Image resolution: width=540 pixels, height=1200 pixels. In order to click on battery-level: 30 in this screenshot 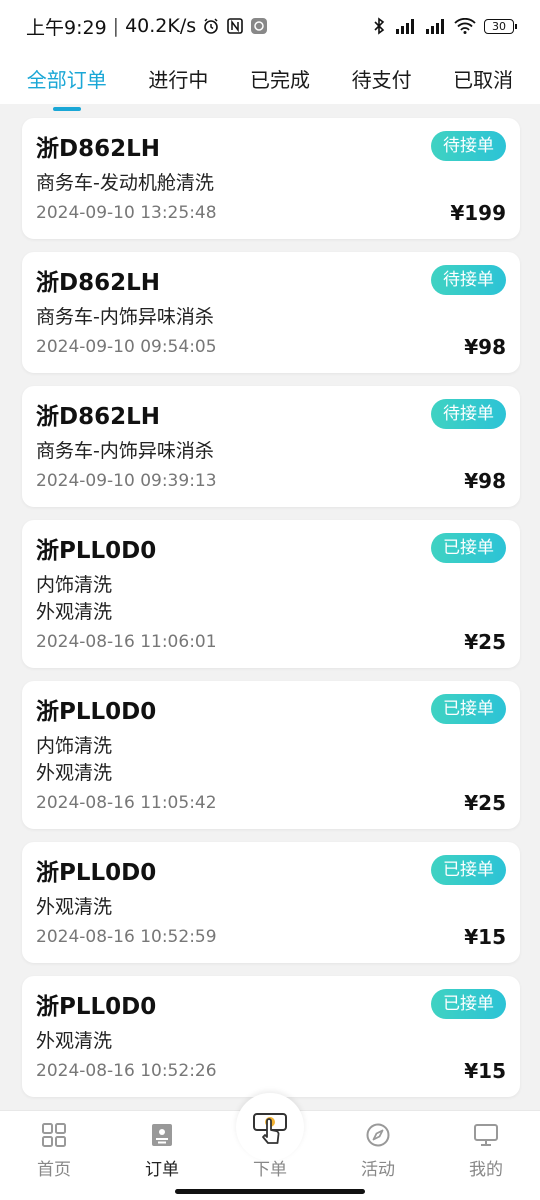, I will do `click(499, 26)`.